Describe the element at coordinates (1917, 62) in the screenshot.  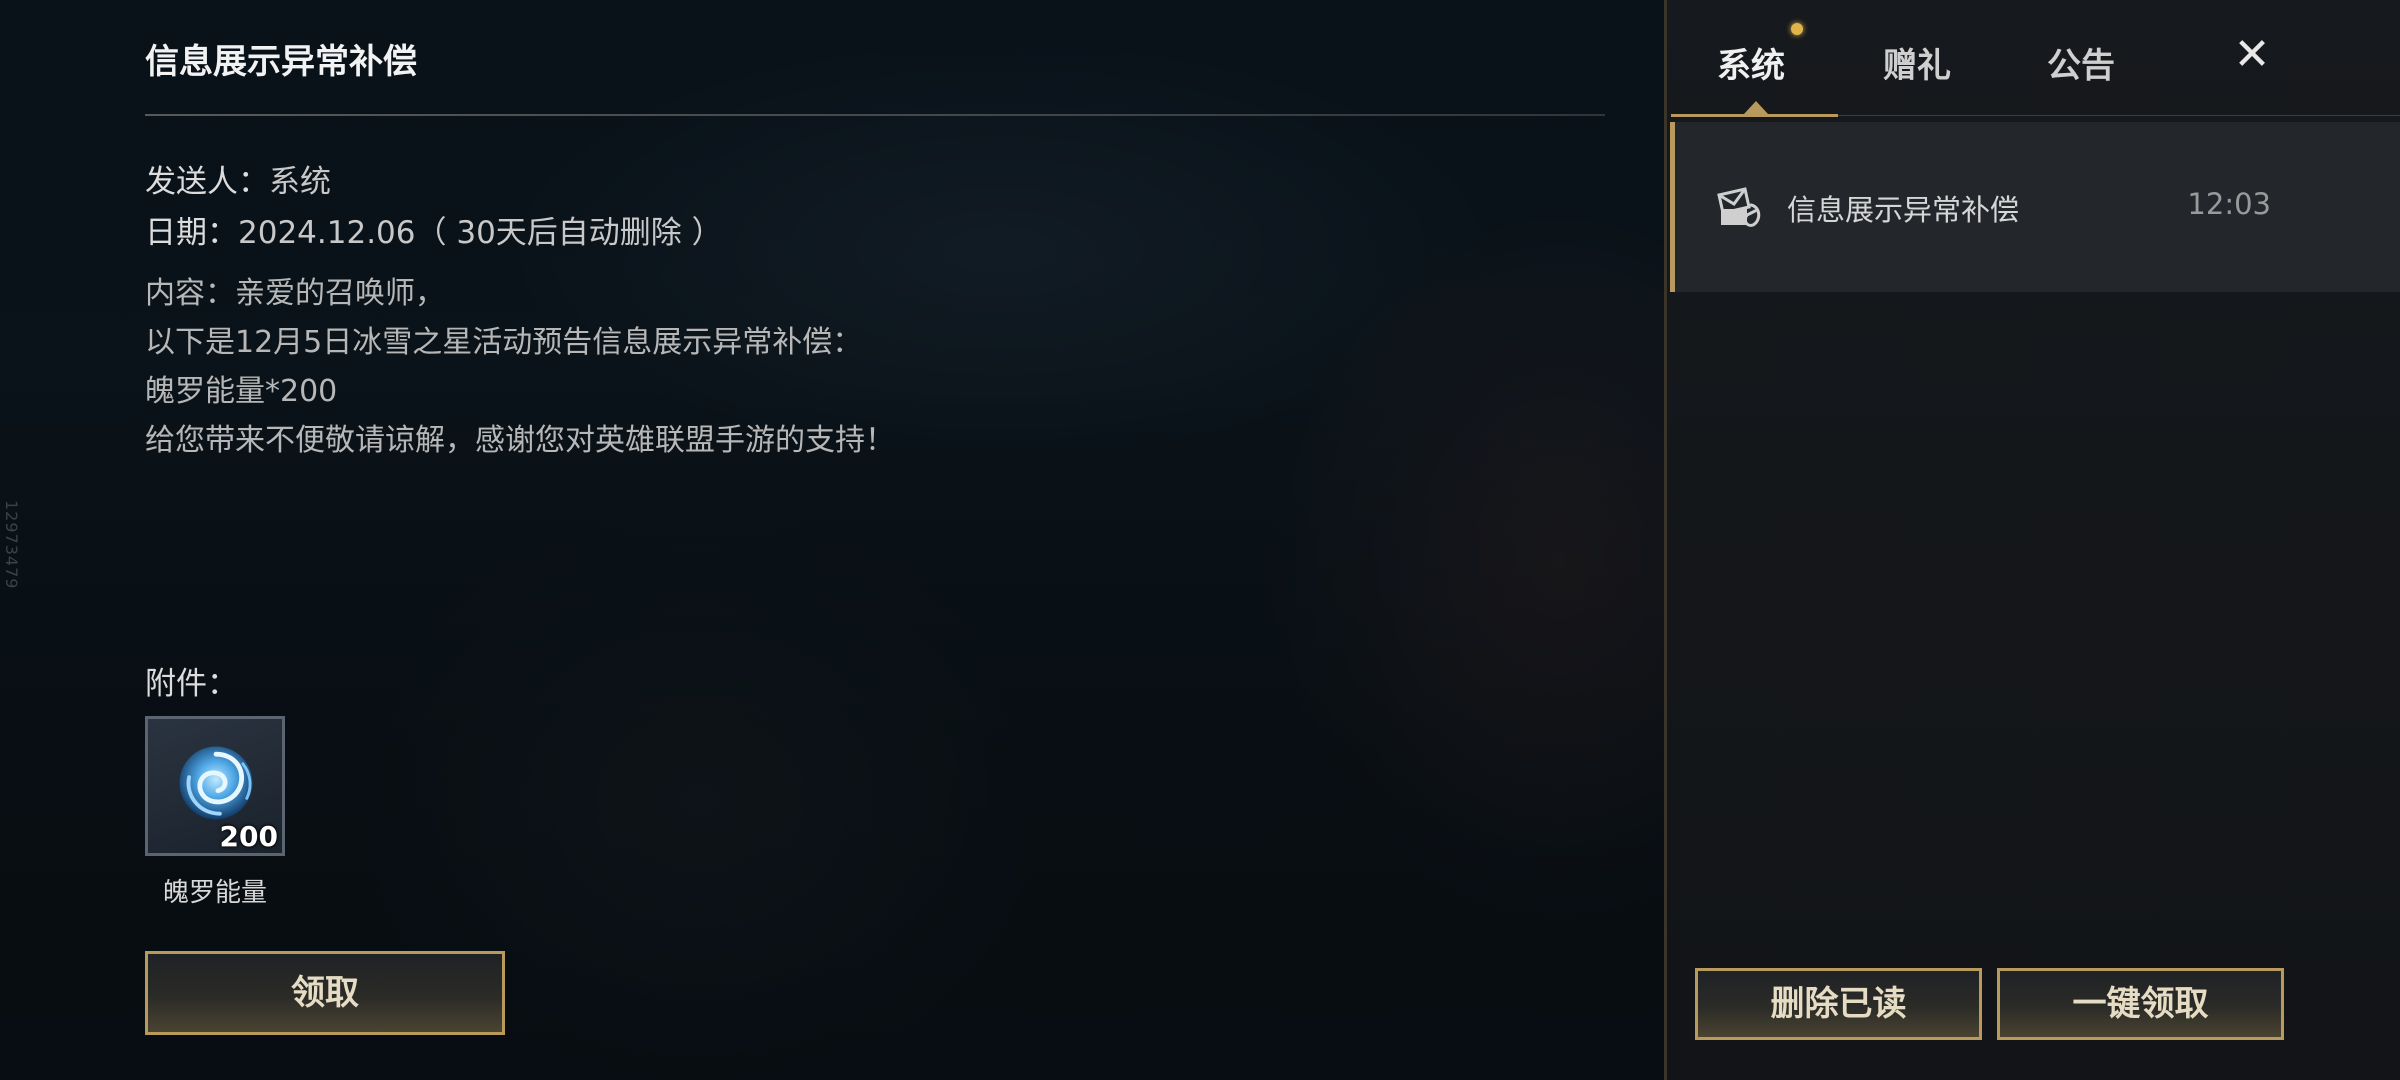
I see `tab-gifts: 赠礼` at that location.